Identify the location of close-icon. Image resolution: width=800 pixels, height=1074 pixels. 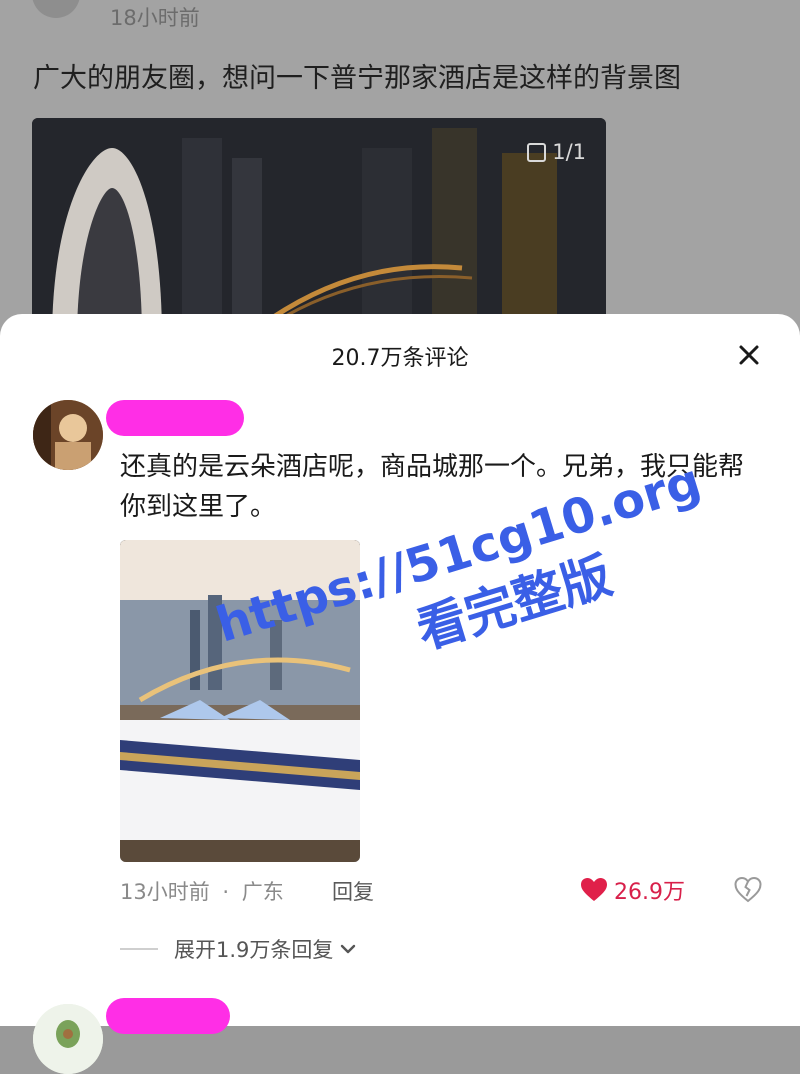
(749, 355).